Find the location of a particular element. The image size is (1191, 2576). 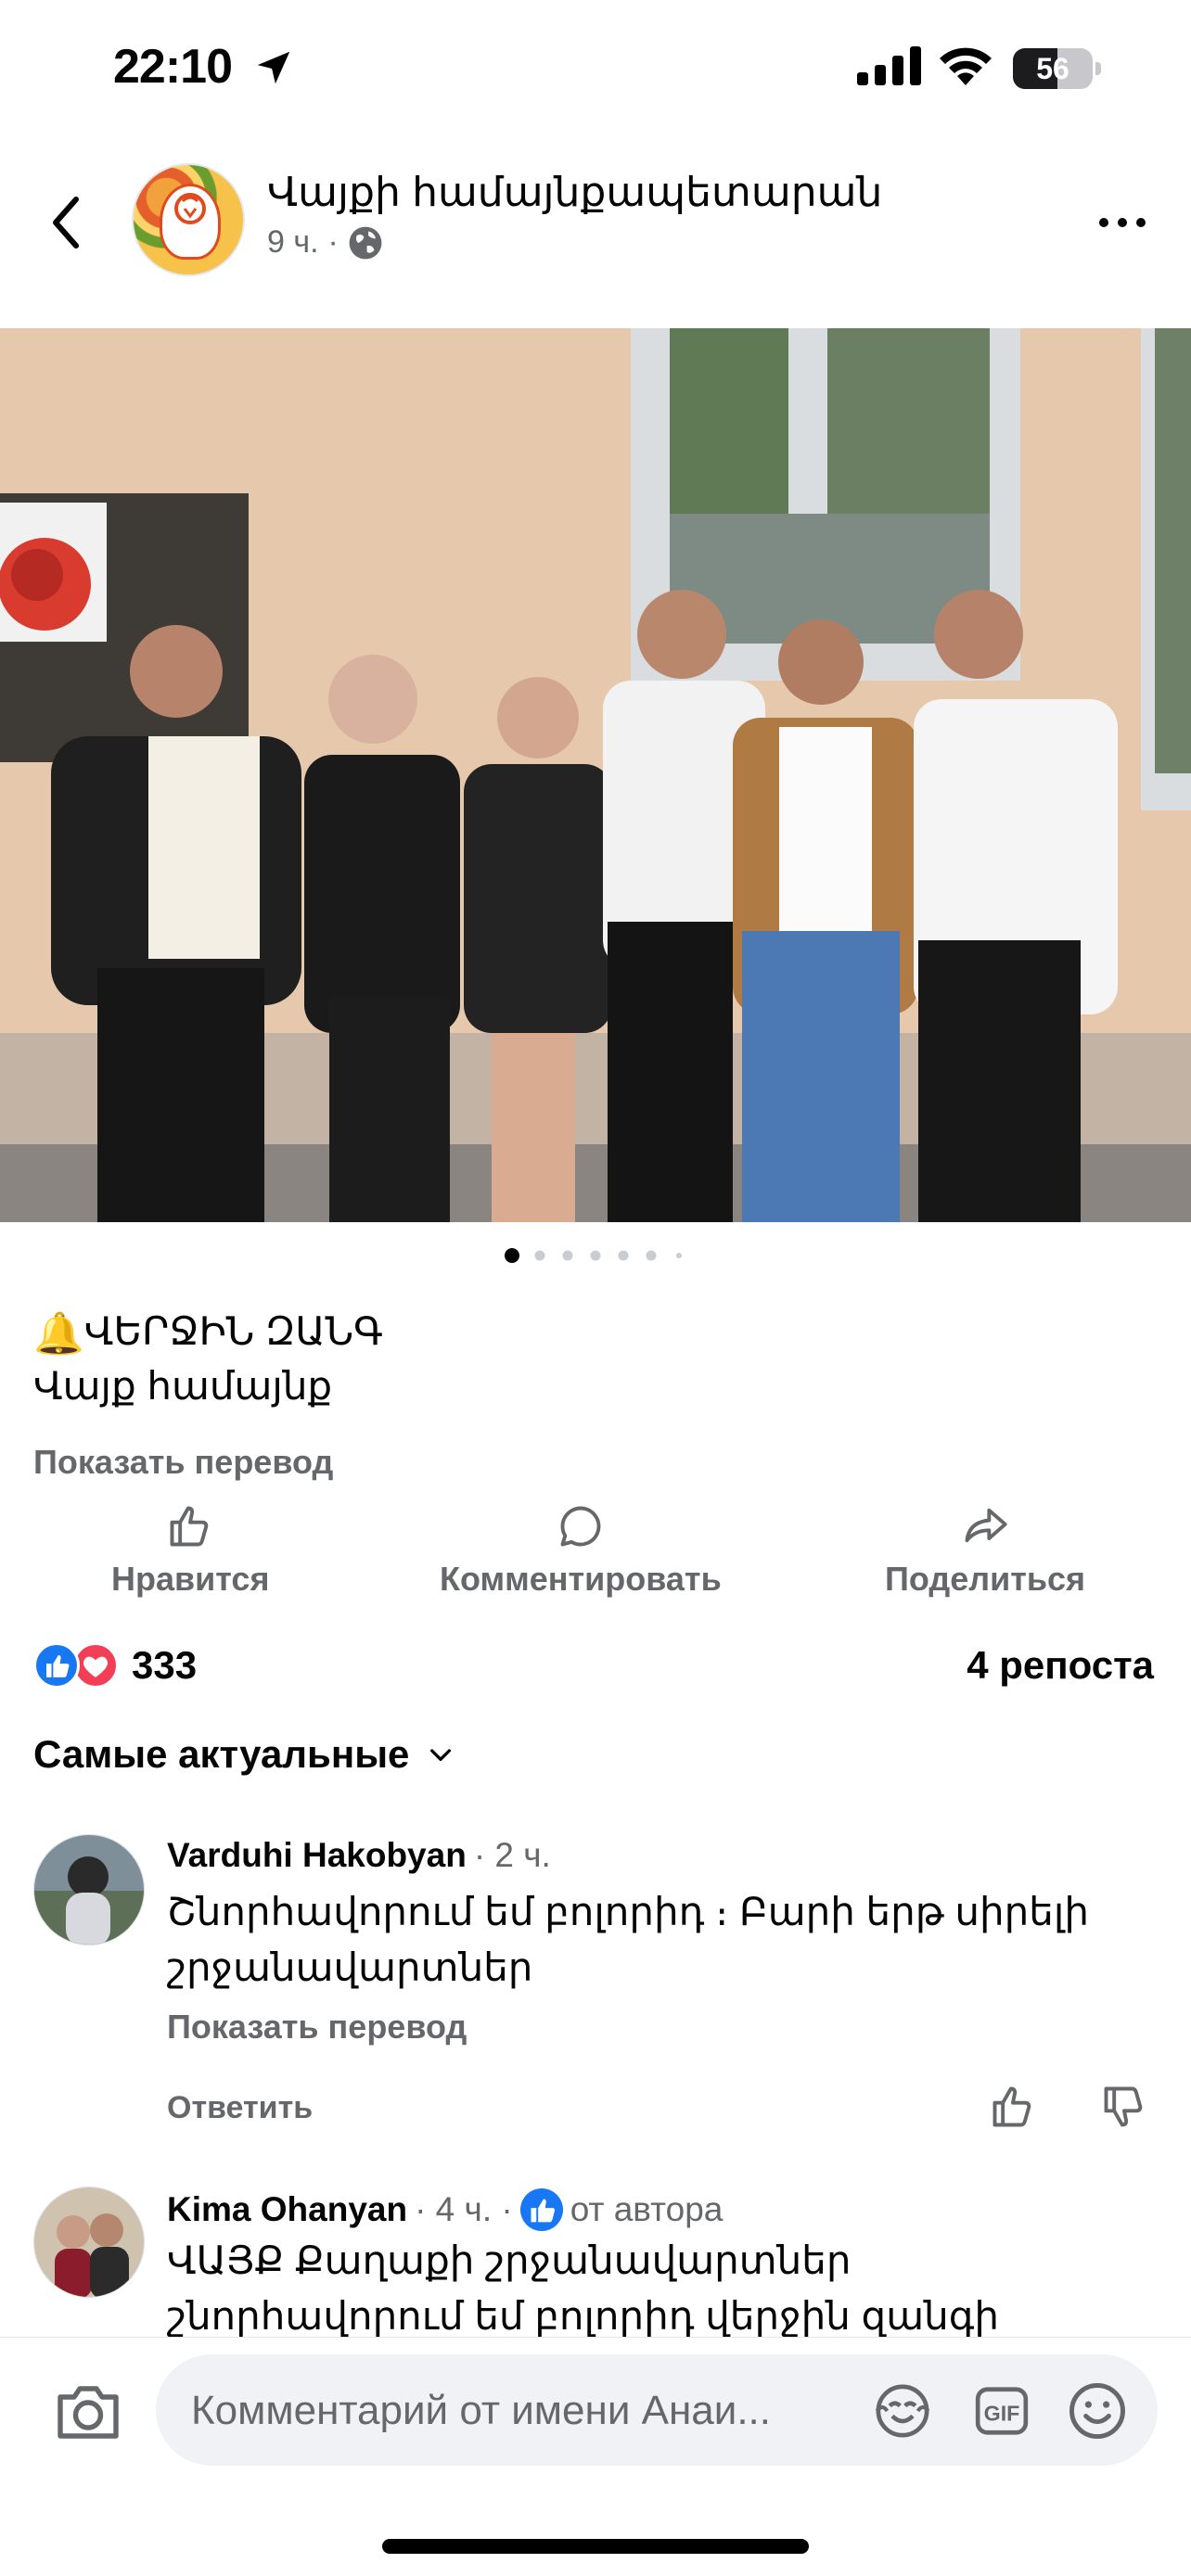

caption-subtitle: Վայք համայնք is located at coordinates (183, 1385).